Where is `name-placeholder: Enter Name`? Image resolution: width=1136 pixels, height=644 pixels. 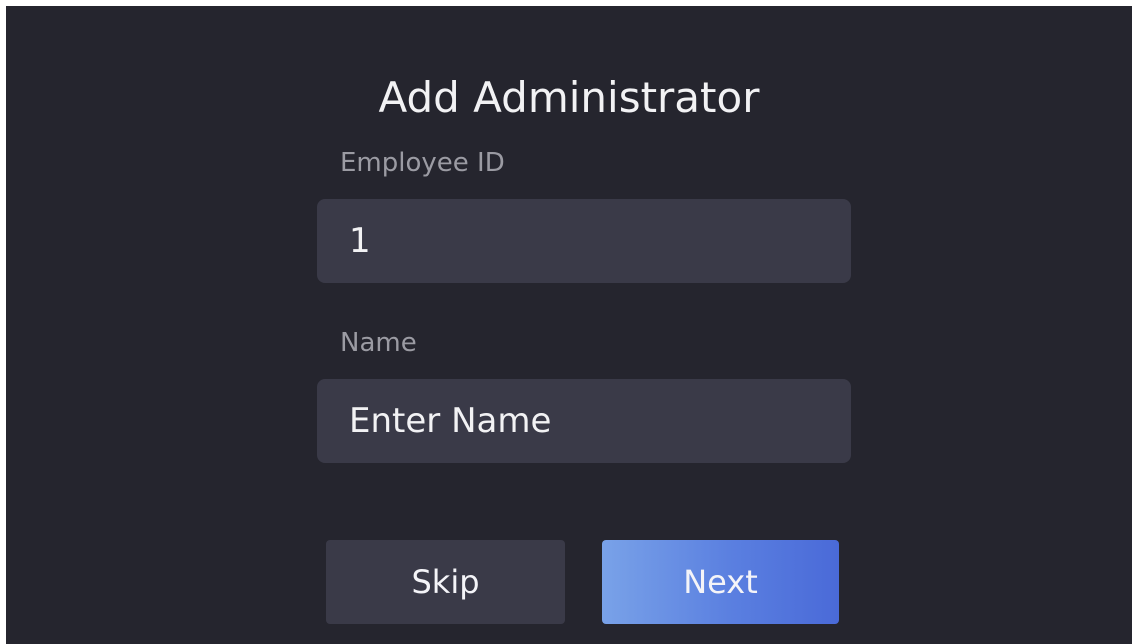 name-placeholder: Enter Name is located at coordinates (450, 421).